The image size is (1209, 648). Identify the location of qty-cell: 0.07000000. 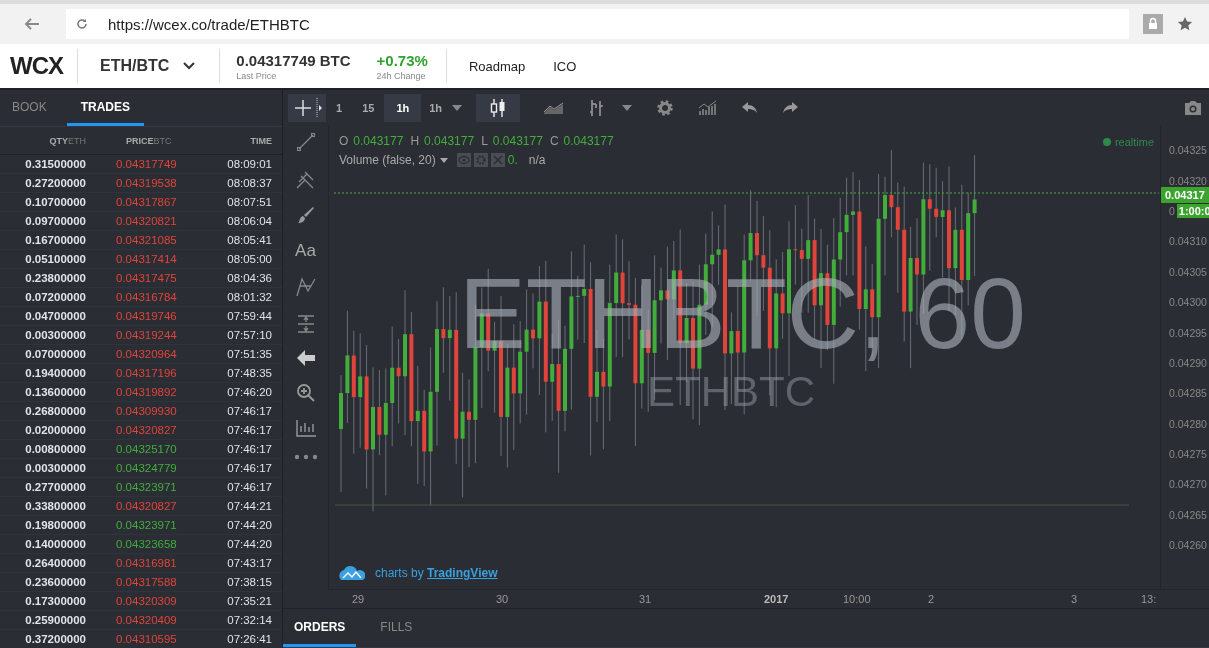
(55, 354).